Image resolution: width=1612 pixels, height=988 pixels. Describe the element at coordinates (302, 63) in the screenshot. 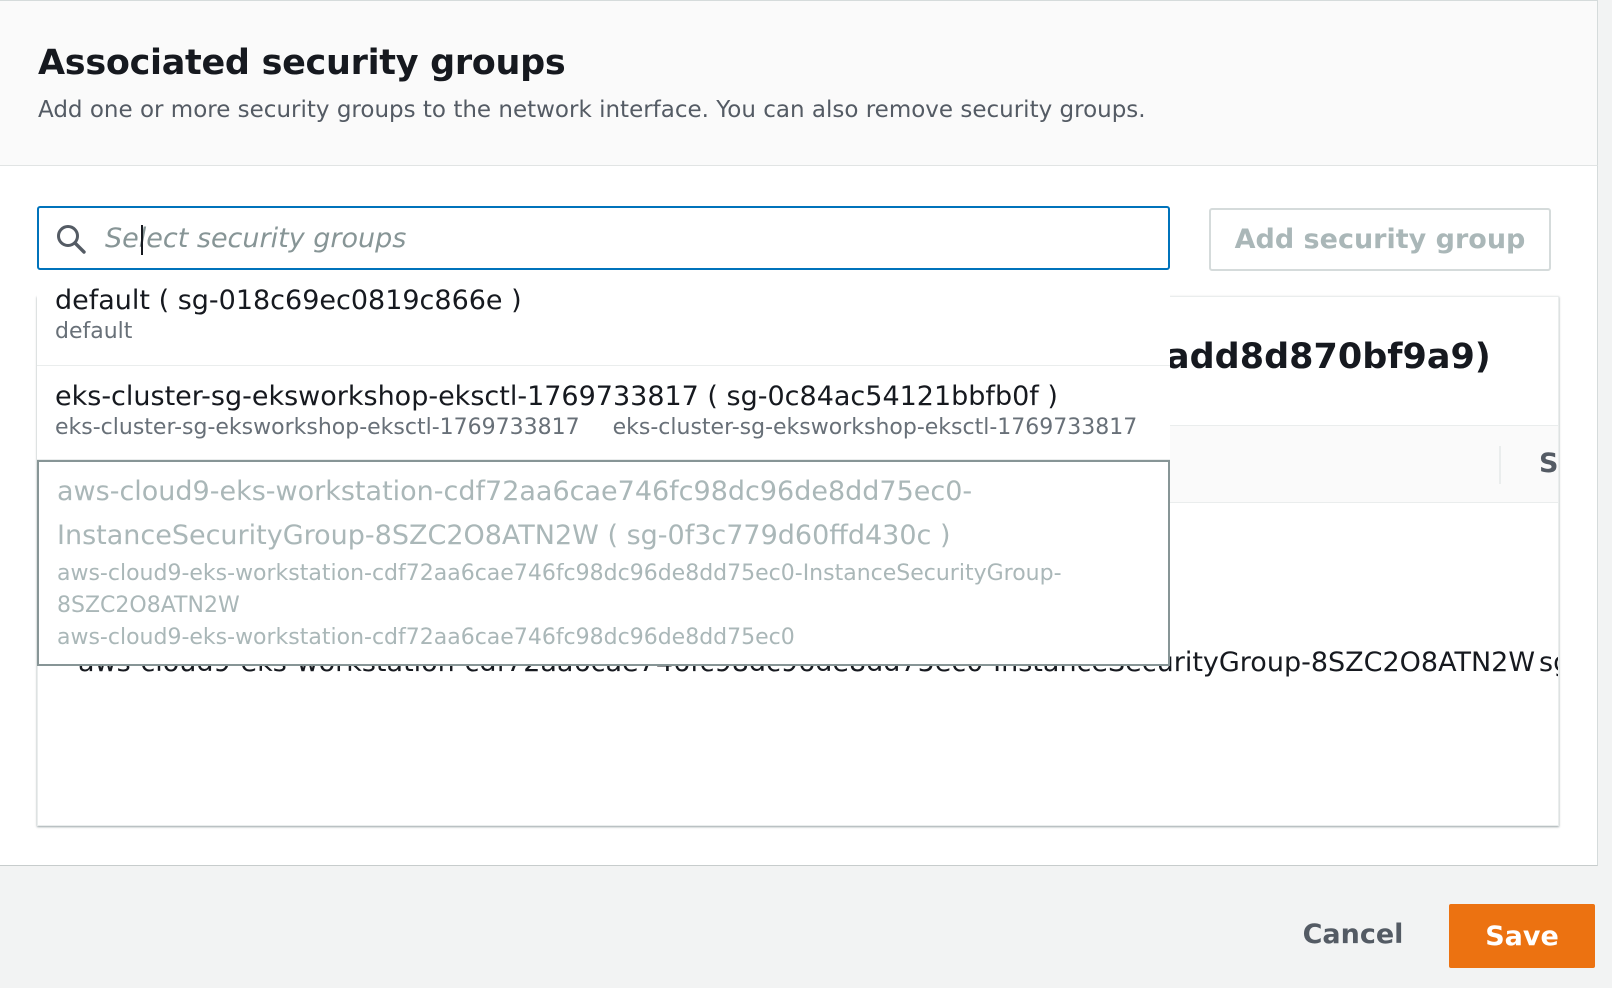

I see `section-title: Associated security groups` at that location.